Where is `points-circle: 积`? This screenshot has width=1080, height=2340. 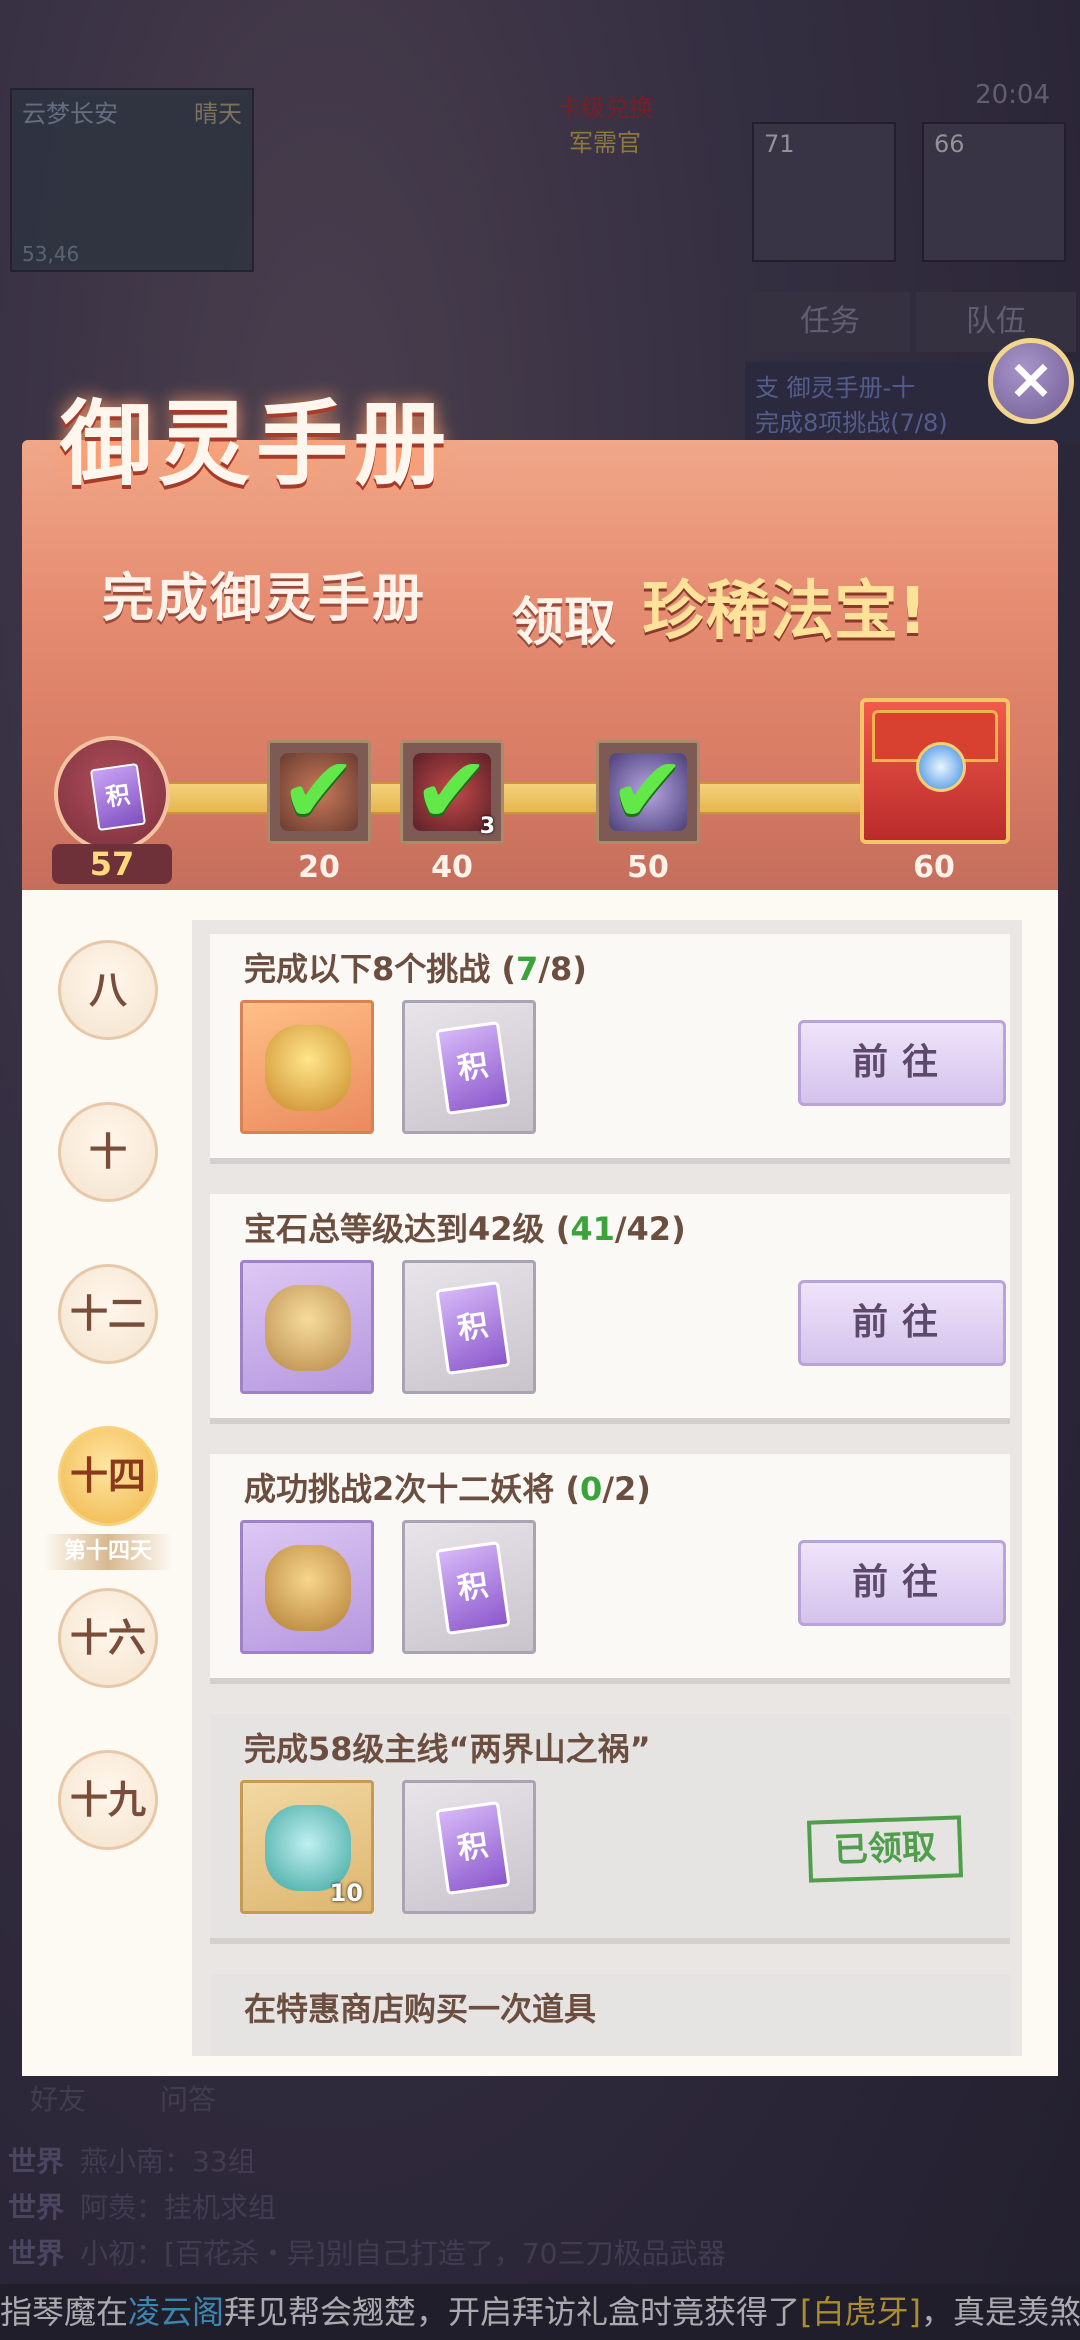 points-circle: 积 is located at coordinates (112, 794).